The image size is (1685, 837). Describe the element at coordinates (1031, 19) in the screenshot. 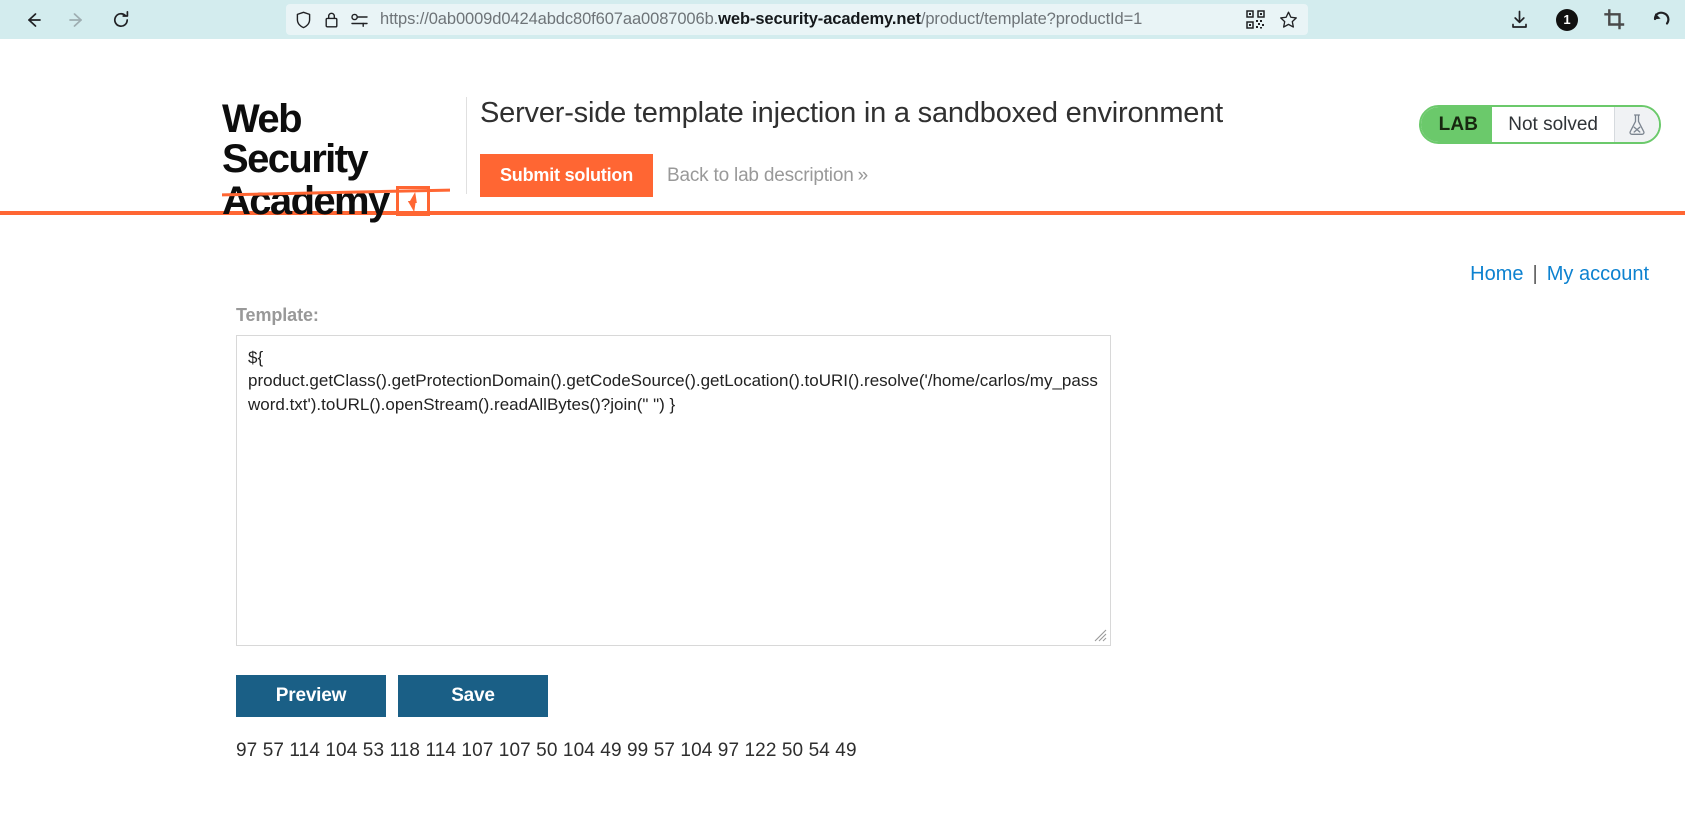

I see `url-path: /product/template?productId=1` at that location.